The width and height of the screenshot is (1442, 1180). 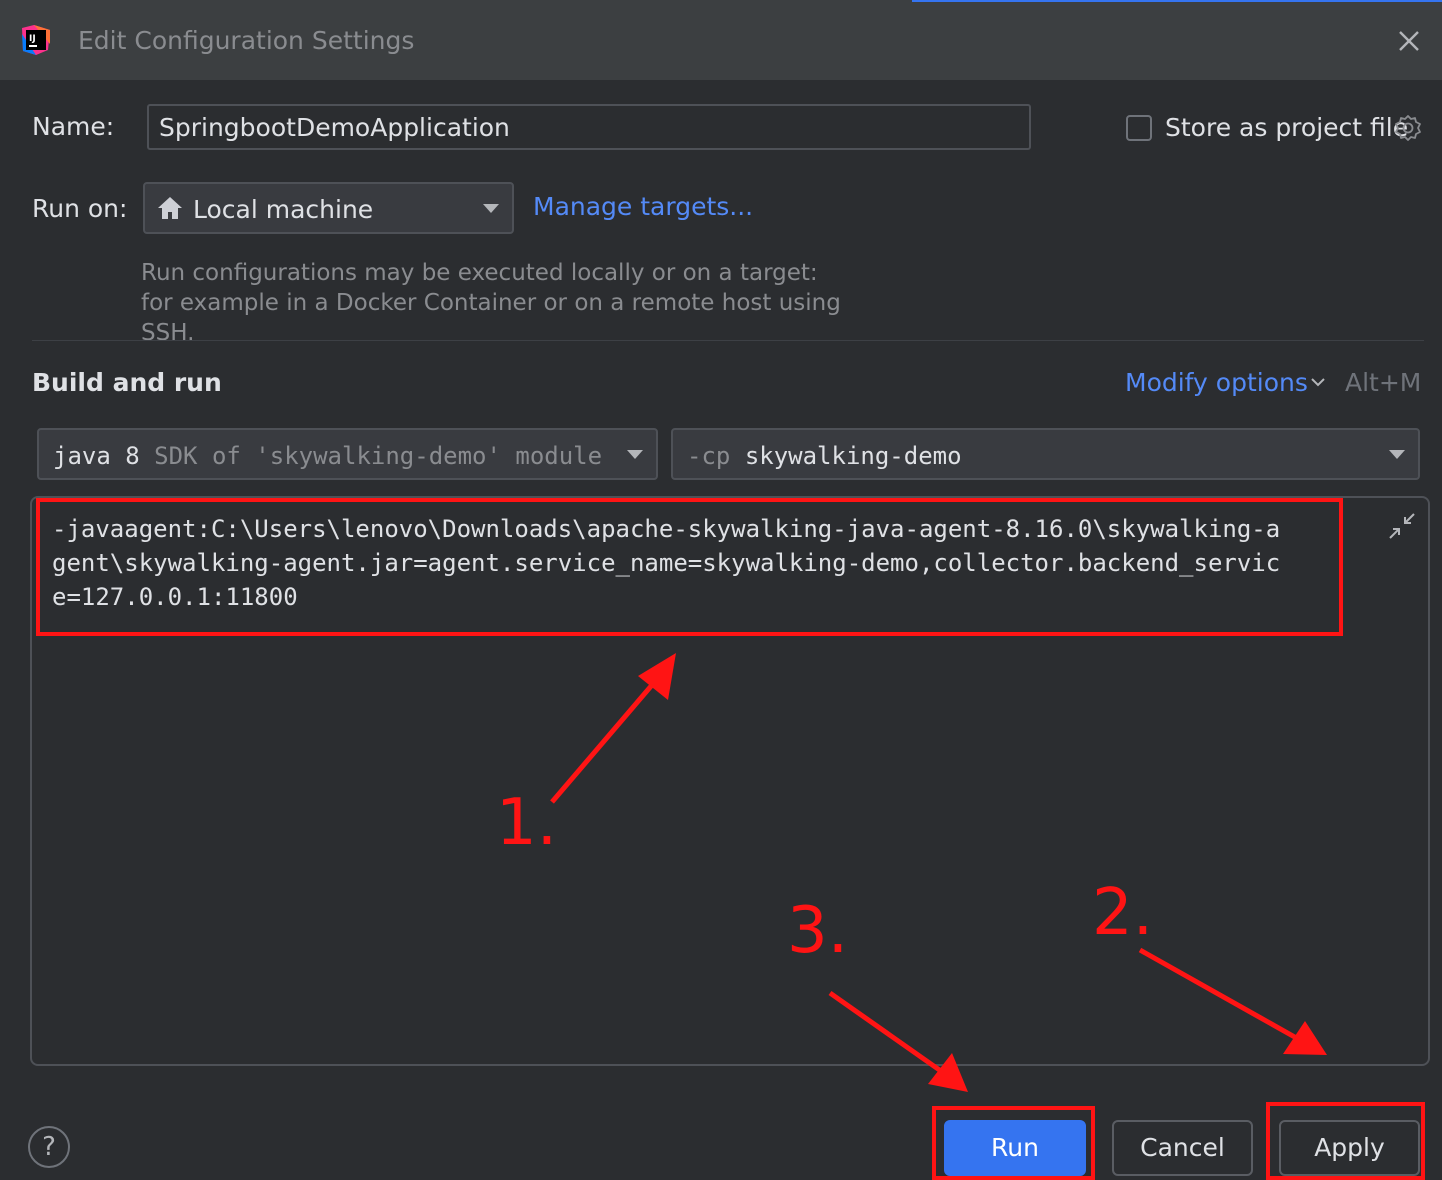 What do you see at coordinates (1349, 1148) in the screenshot?
I see `apply-button: Apply` at bounding box center [1349, 1148].